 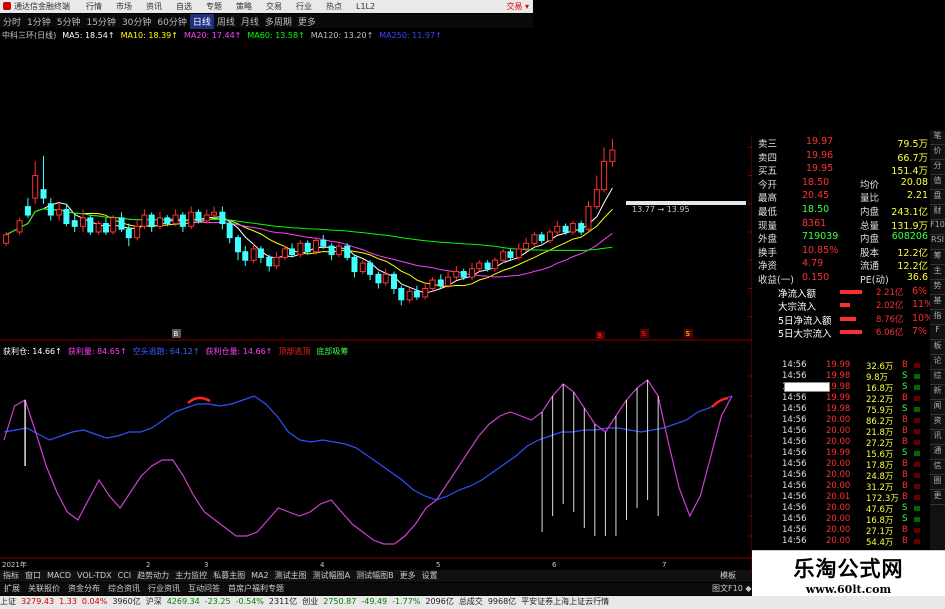 What do you see at coordinates (838, 398) in the screenshot?
I see `tick-price: 19.99` at bounding box center [838, 398].